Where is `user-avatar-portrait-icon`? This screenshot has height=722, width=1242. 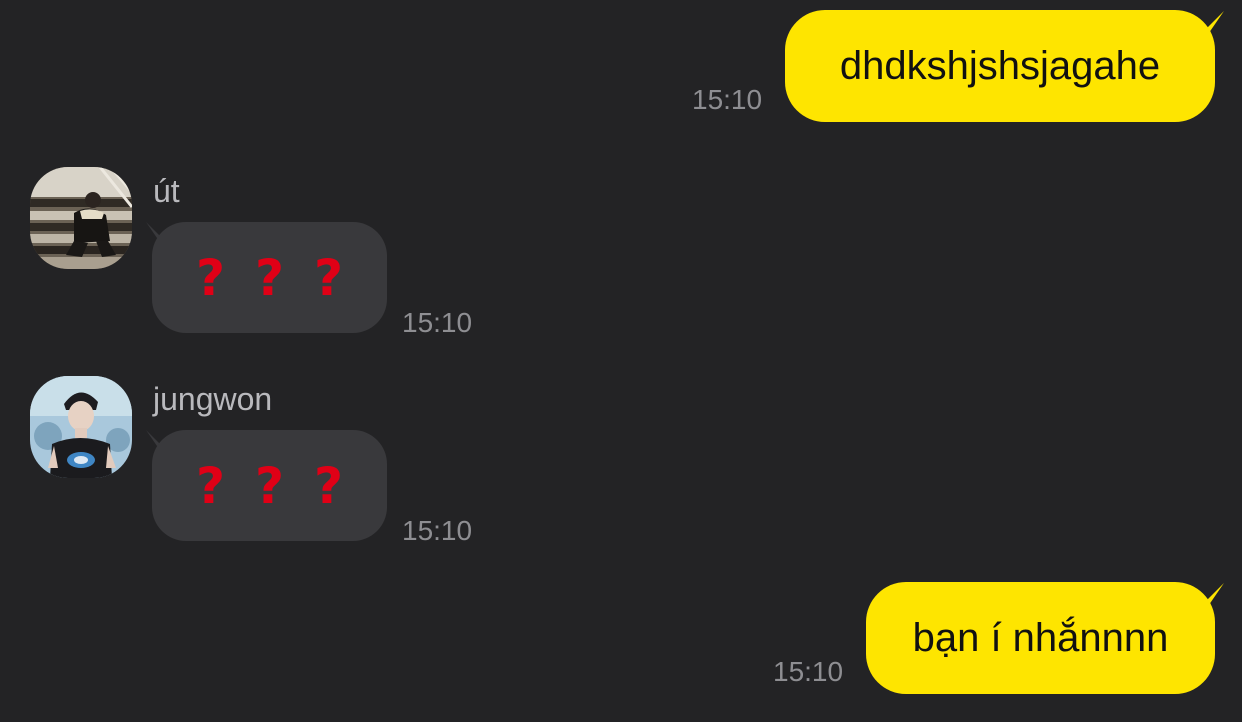 user-avatar-portrait-icon is located at coordinates (81, 427).